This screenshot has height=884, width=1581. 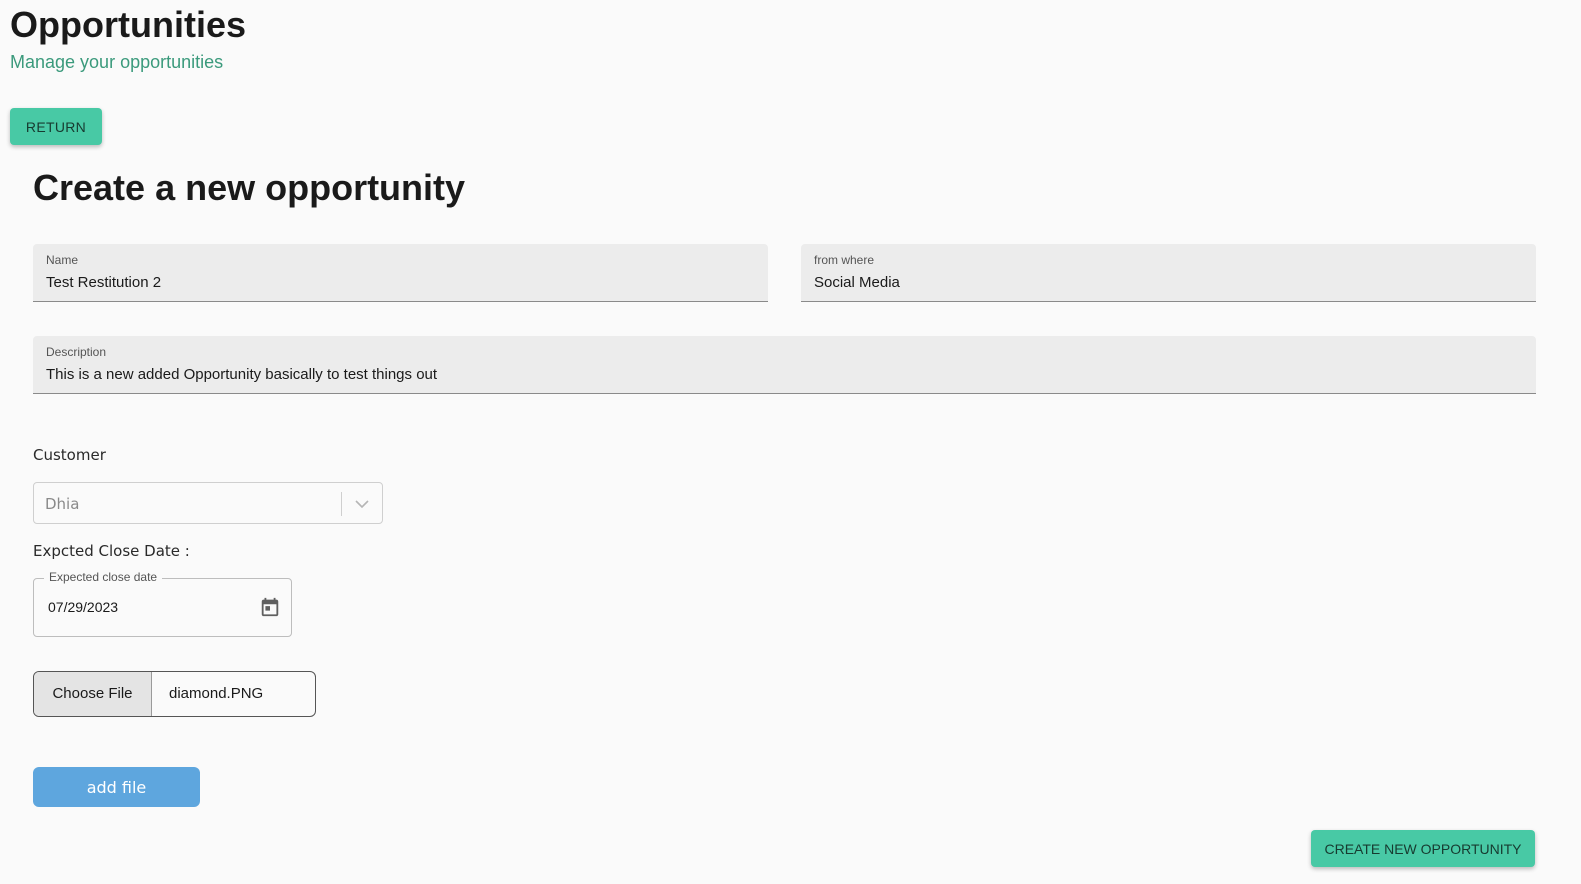 I want to click on return-button: RETURN, so click(x=56, y=126).